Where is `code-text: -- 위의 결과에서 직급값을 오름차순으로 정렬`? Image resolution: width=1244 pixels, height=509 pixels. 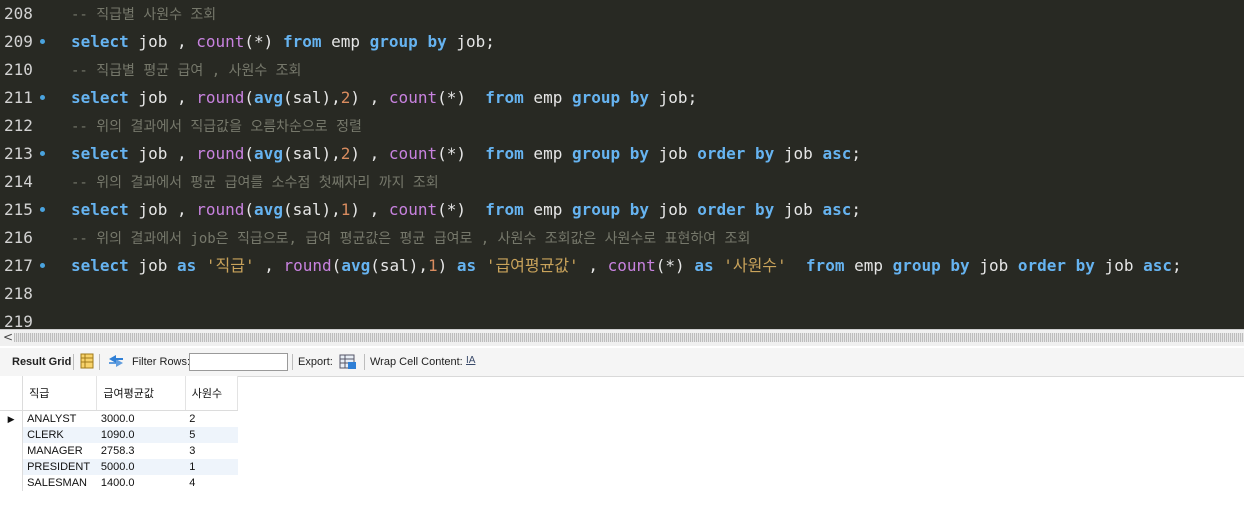
code-text: -- 위의 결과에서 직급값을 오름차순으로 정렬 is located at coordinates (216, 126).